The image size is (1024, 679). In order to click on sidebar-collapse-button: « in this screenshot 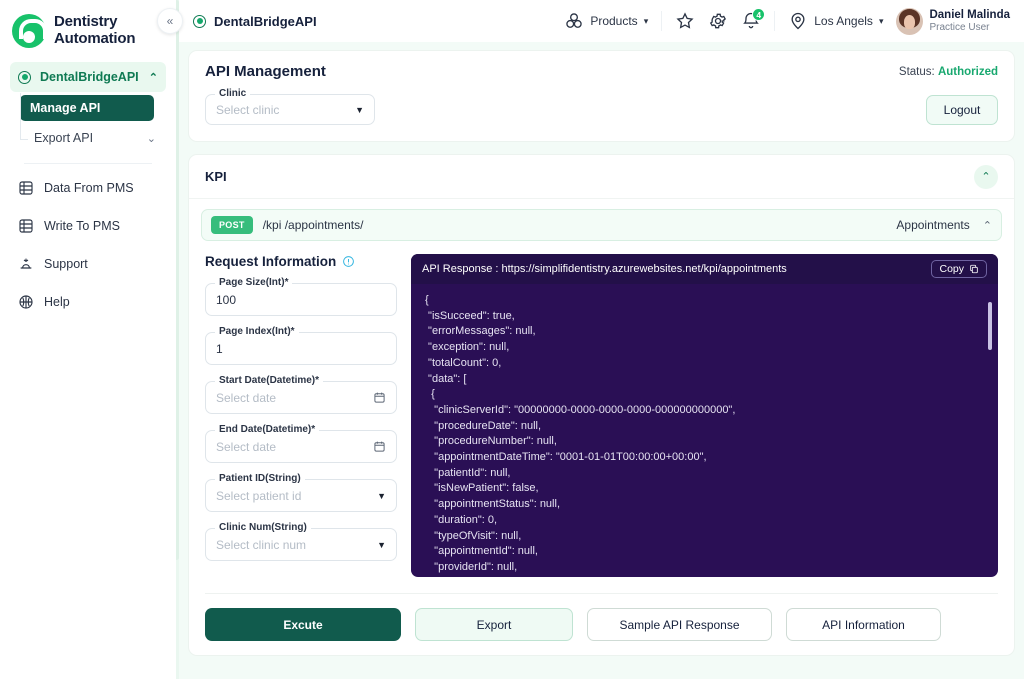, I will do `click(170, 21)`.